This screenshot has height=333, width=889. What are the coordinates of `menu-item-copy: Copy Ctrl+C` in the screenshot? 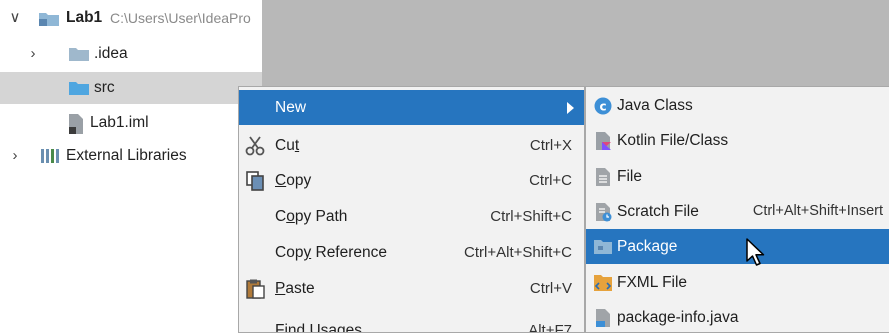 It's located at (411, 180).